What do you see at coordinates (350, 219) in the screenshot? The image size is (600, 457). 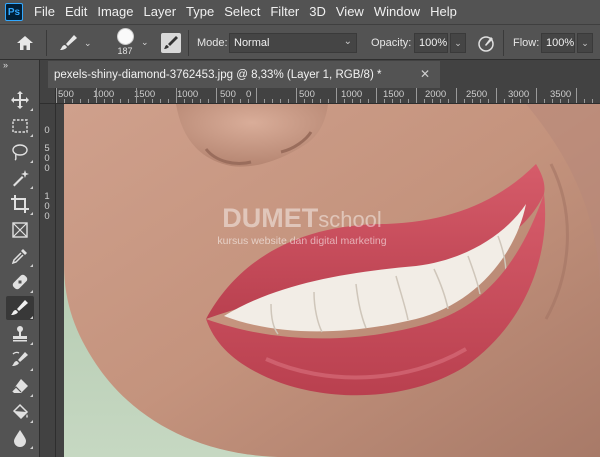 I see `watermark-title-light: school` at bounding box center [350, 219].